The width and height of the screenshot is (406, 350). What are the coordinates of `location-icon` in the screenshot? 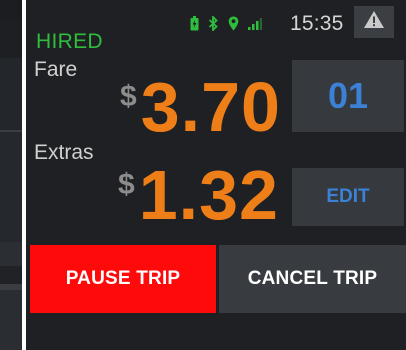 It's located at (233, 23).